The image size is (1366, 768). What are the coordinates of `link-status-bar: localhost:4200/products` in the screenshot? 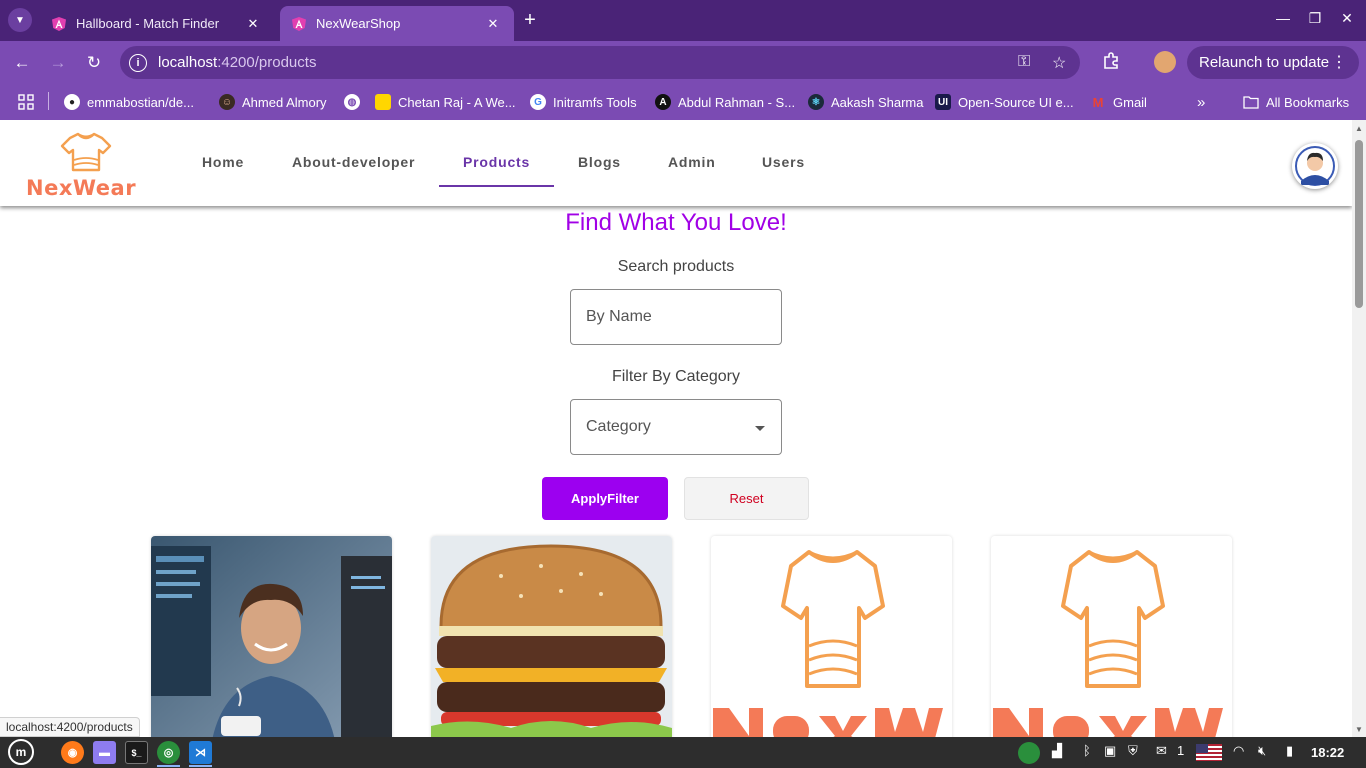 It's located at (70, 727).